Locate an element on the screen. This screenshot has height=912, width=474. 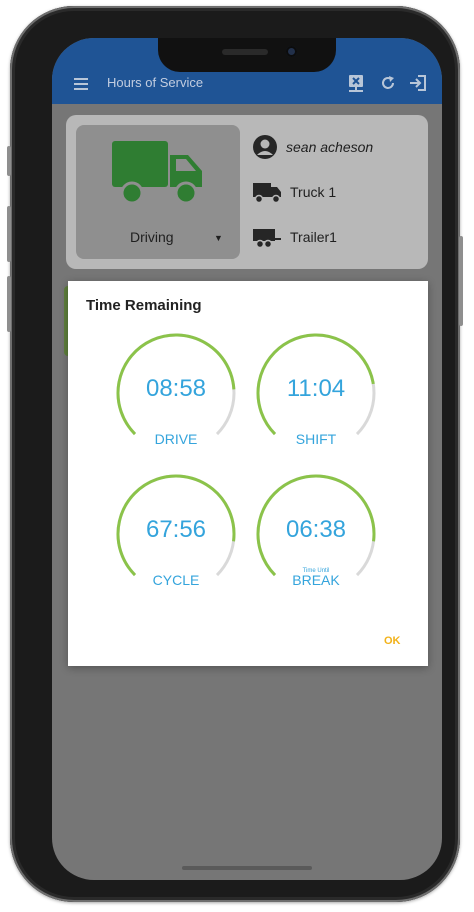
gauge-value: 11:04 is located at coordinates (316, 388).